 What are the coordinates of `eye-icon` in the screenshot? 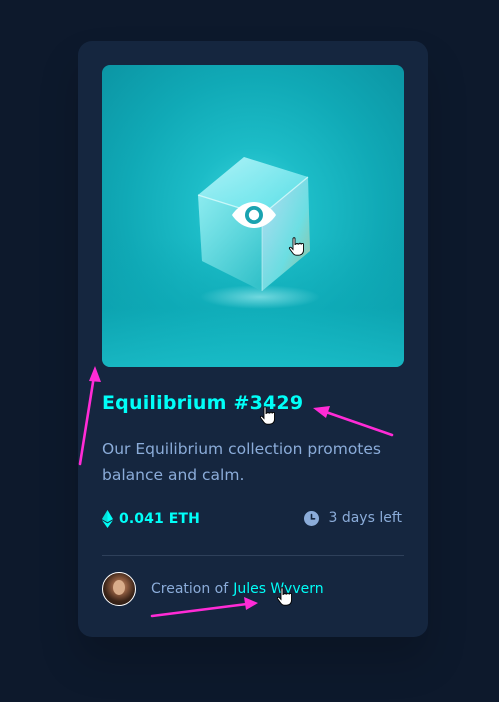 It's located at (254, 215).